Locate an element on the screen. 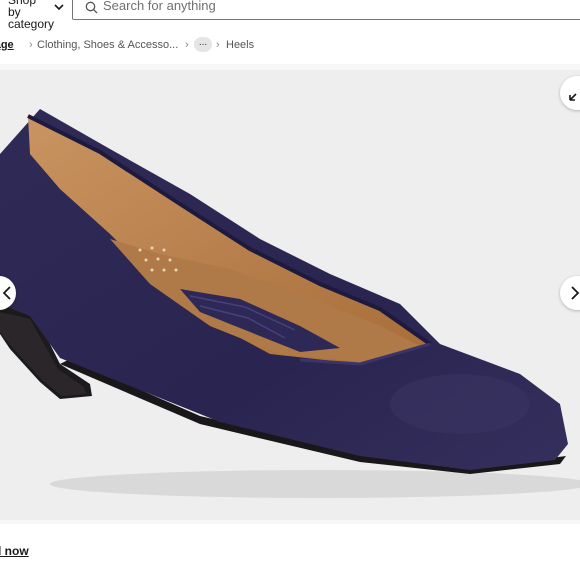  top-bar: Shop by category Search for anything is located at coordinates (290, 15).